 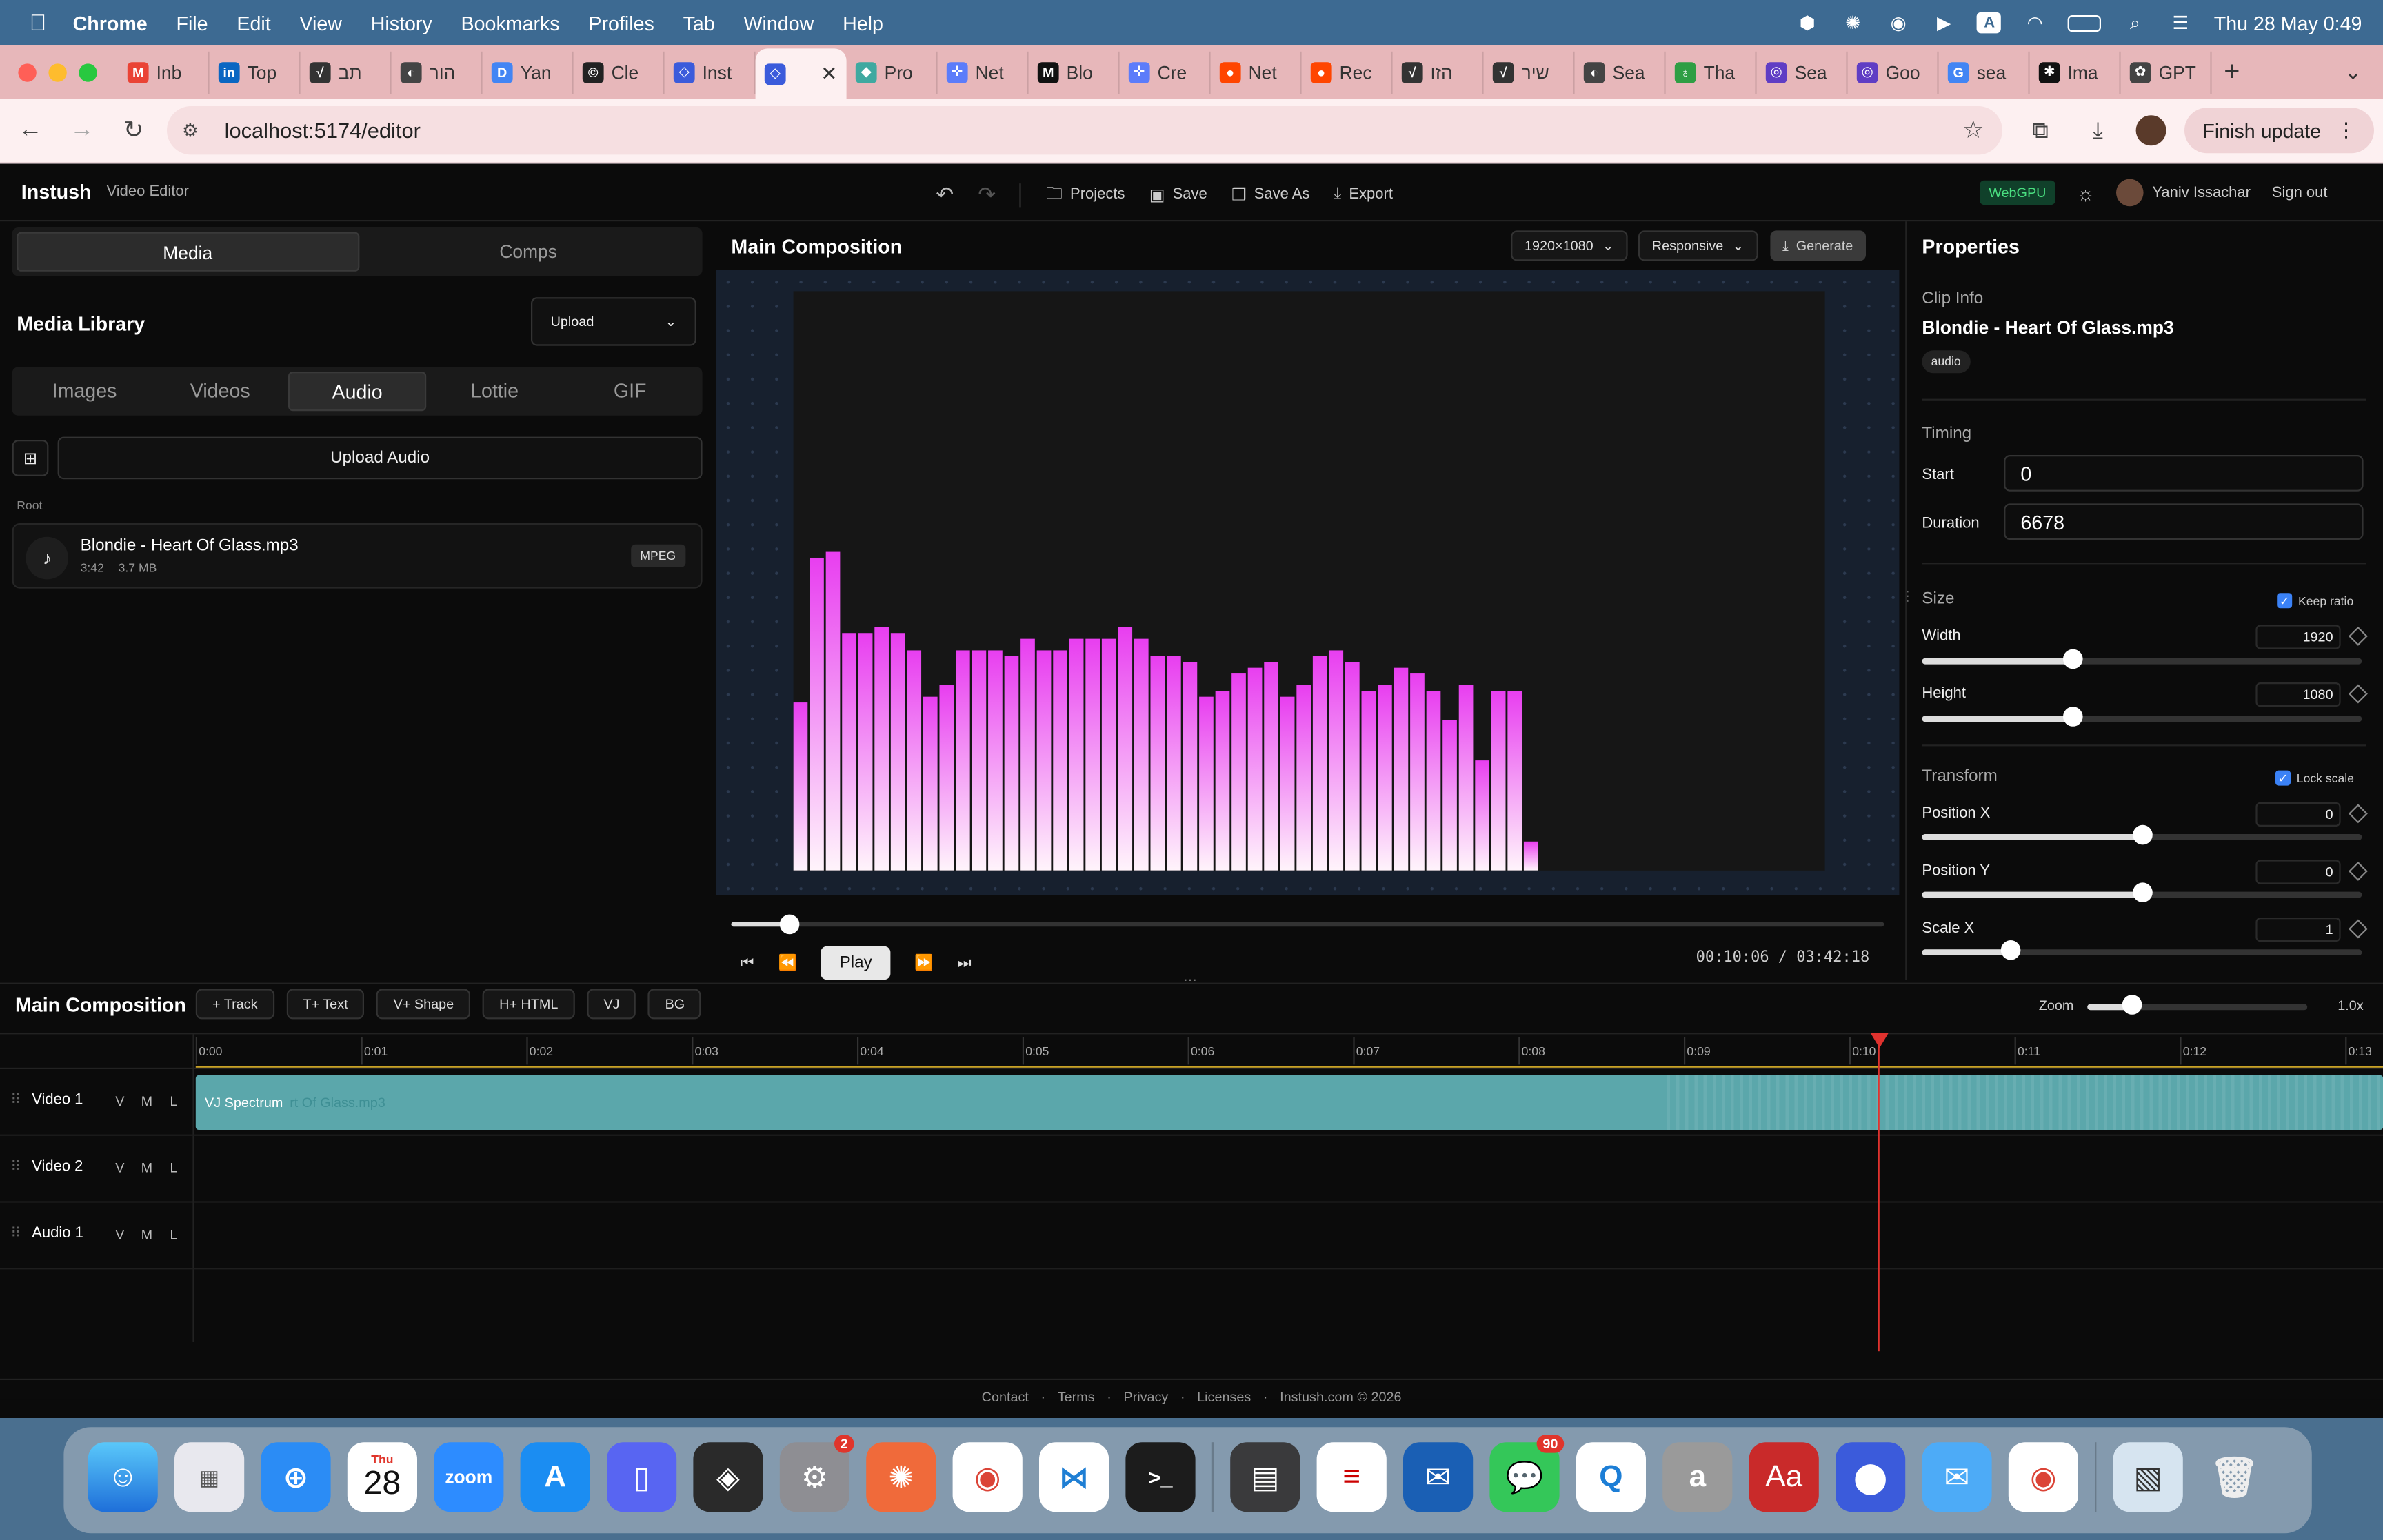 I want to click on add-bg-button: BG, so click(x=675, y=1005).